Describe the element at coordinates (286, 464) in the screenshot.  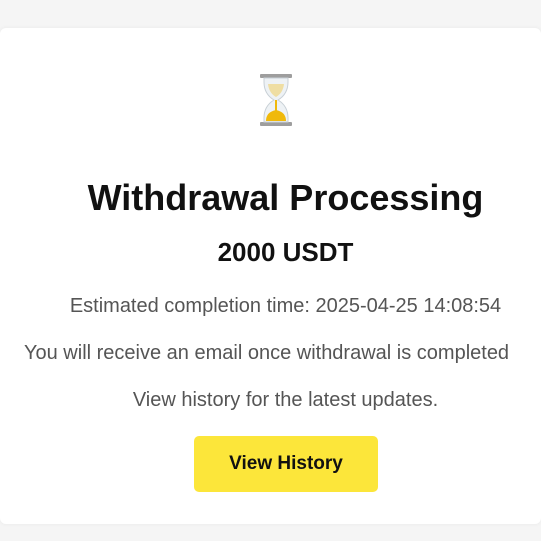
I see `view-history-button: View History` at that location.